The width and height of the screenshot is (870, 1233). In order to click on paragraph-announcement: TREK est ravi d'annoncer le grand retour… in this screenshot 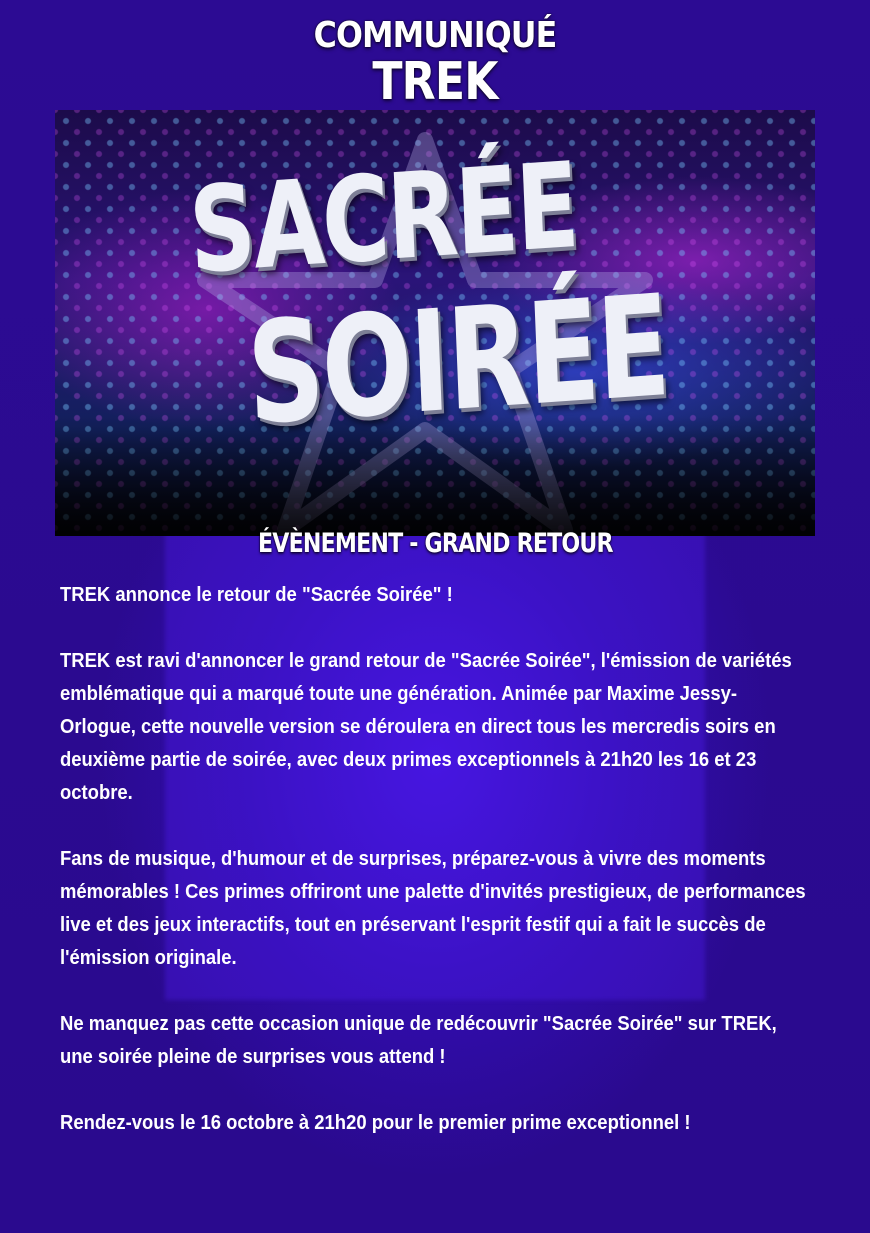, I will do `click(426, 726)`.